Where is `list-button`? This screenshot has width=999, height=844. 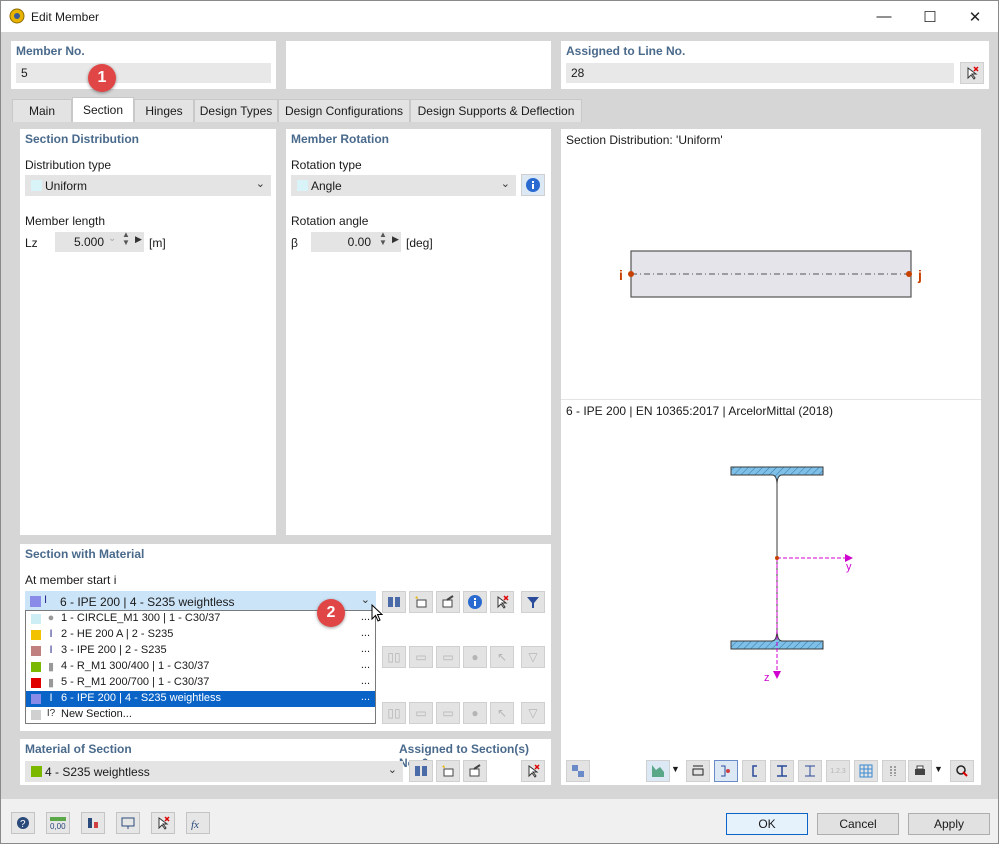
list-button is located at coordinates (894, 771).